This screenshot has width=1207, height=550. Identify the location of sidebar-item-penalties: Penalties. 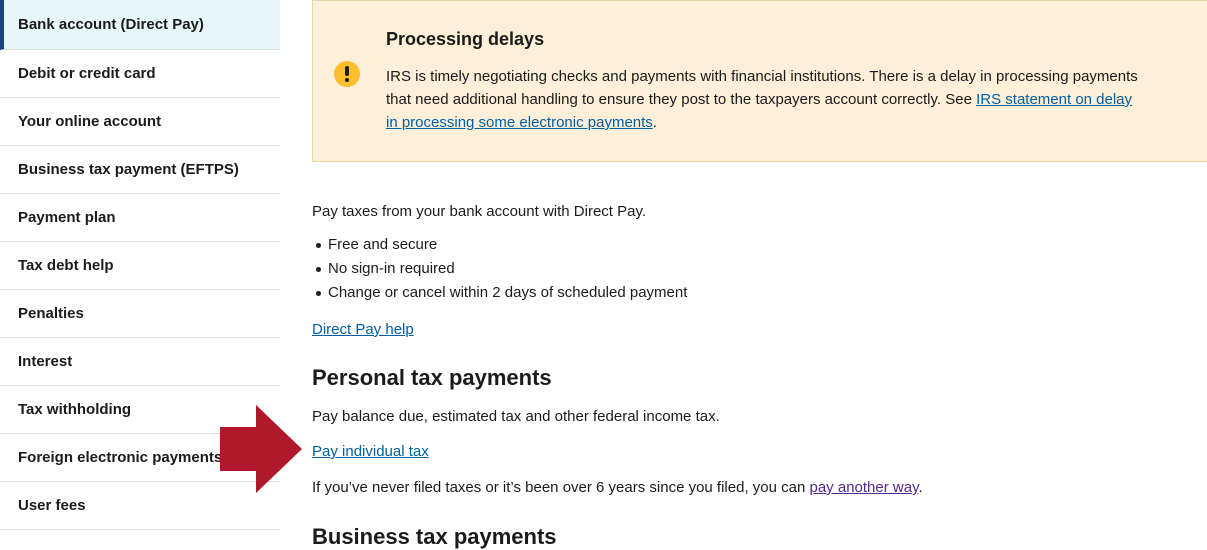
(140, 314).